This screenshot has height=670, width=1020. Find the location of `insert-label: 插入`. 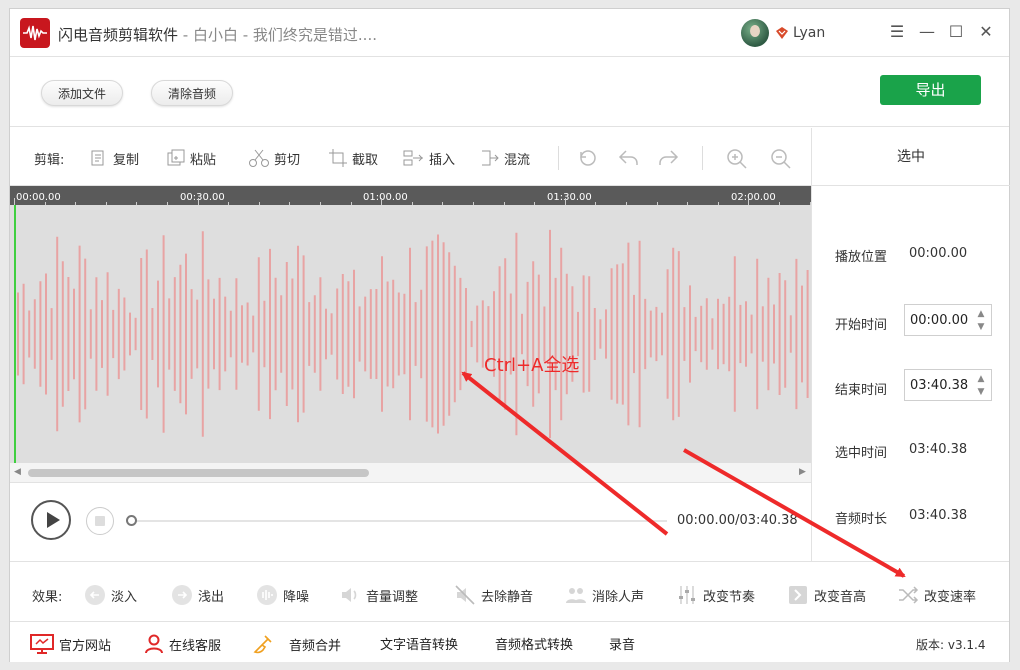

insert-label: 插入 is located at coordinates (442, 160).